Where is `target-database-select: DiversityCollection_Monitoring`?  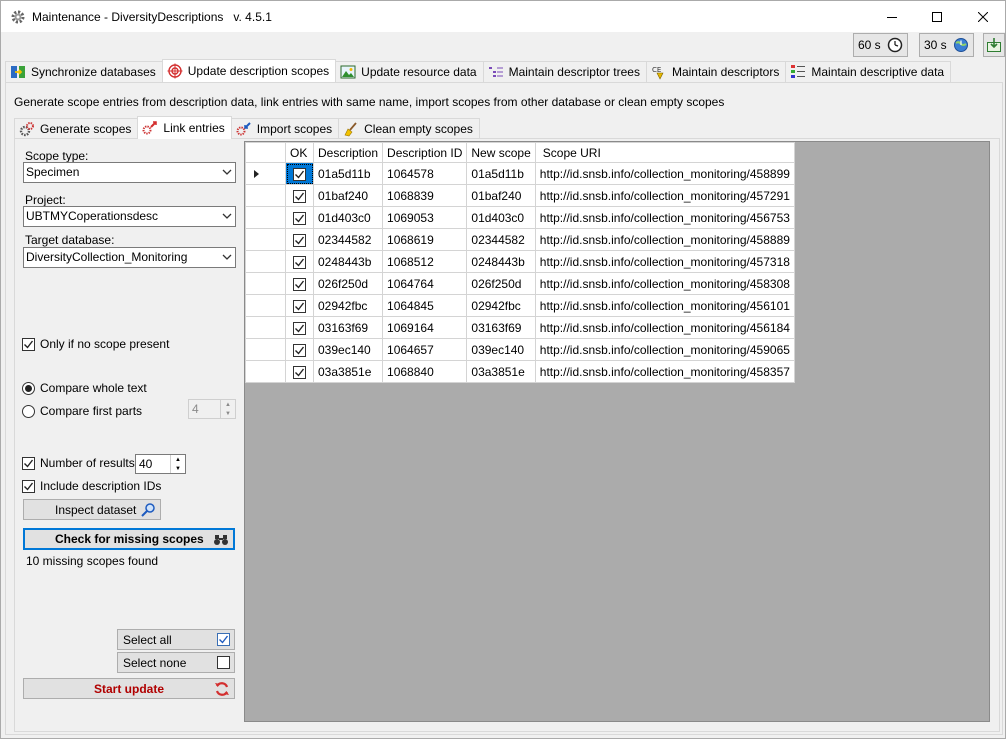 target-database-select: DiversityCollection_Monitoring is located at coordinates (129, 257).